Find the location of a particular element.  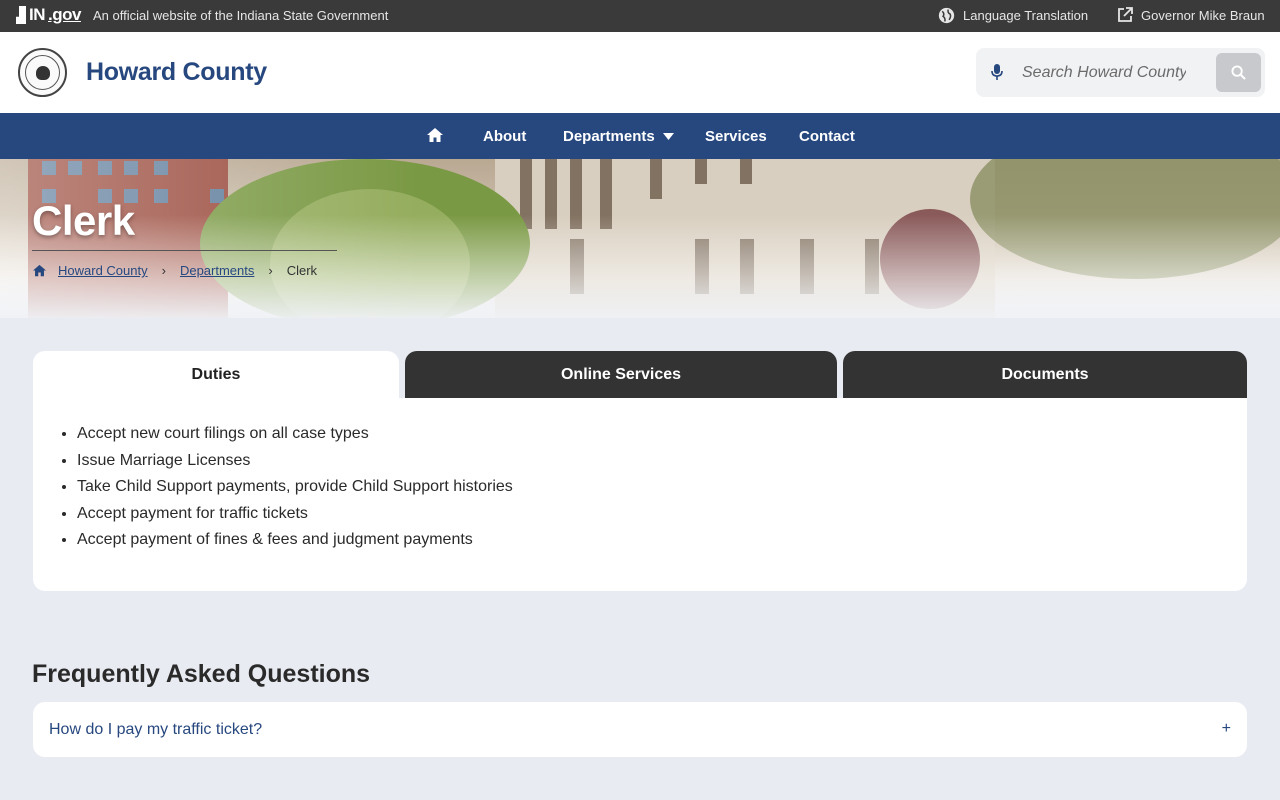

search-icon is located at coordinates (1238, 72).